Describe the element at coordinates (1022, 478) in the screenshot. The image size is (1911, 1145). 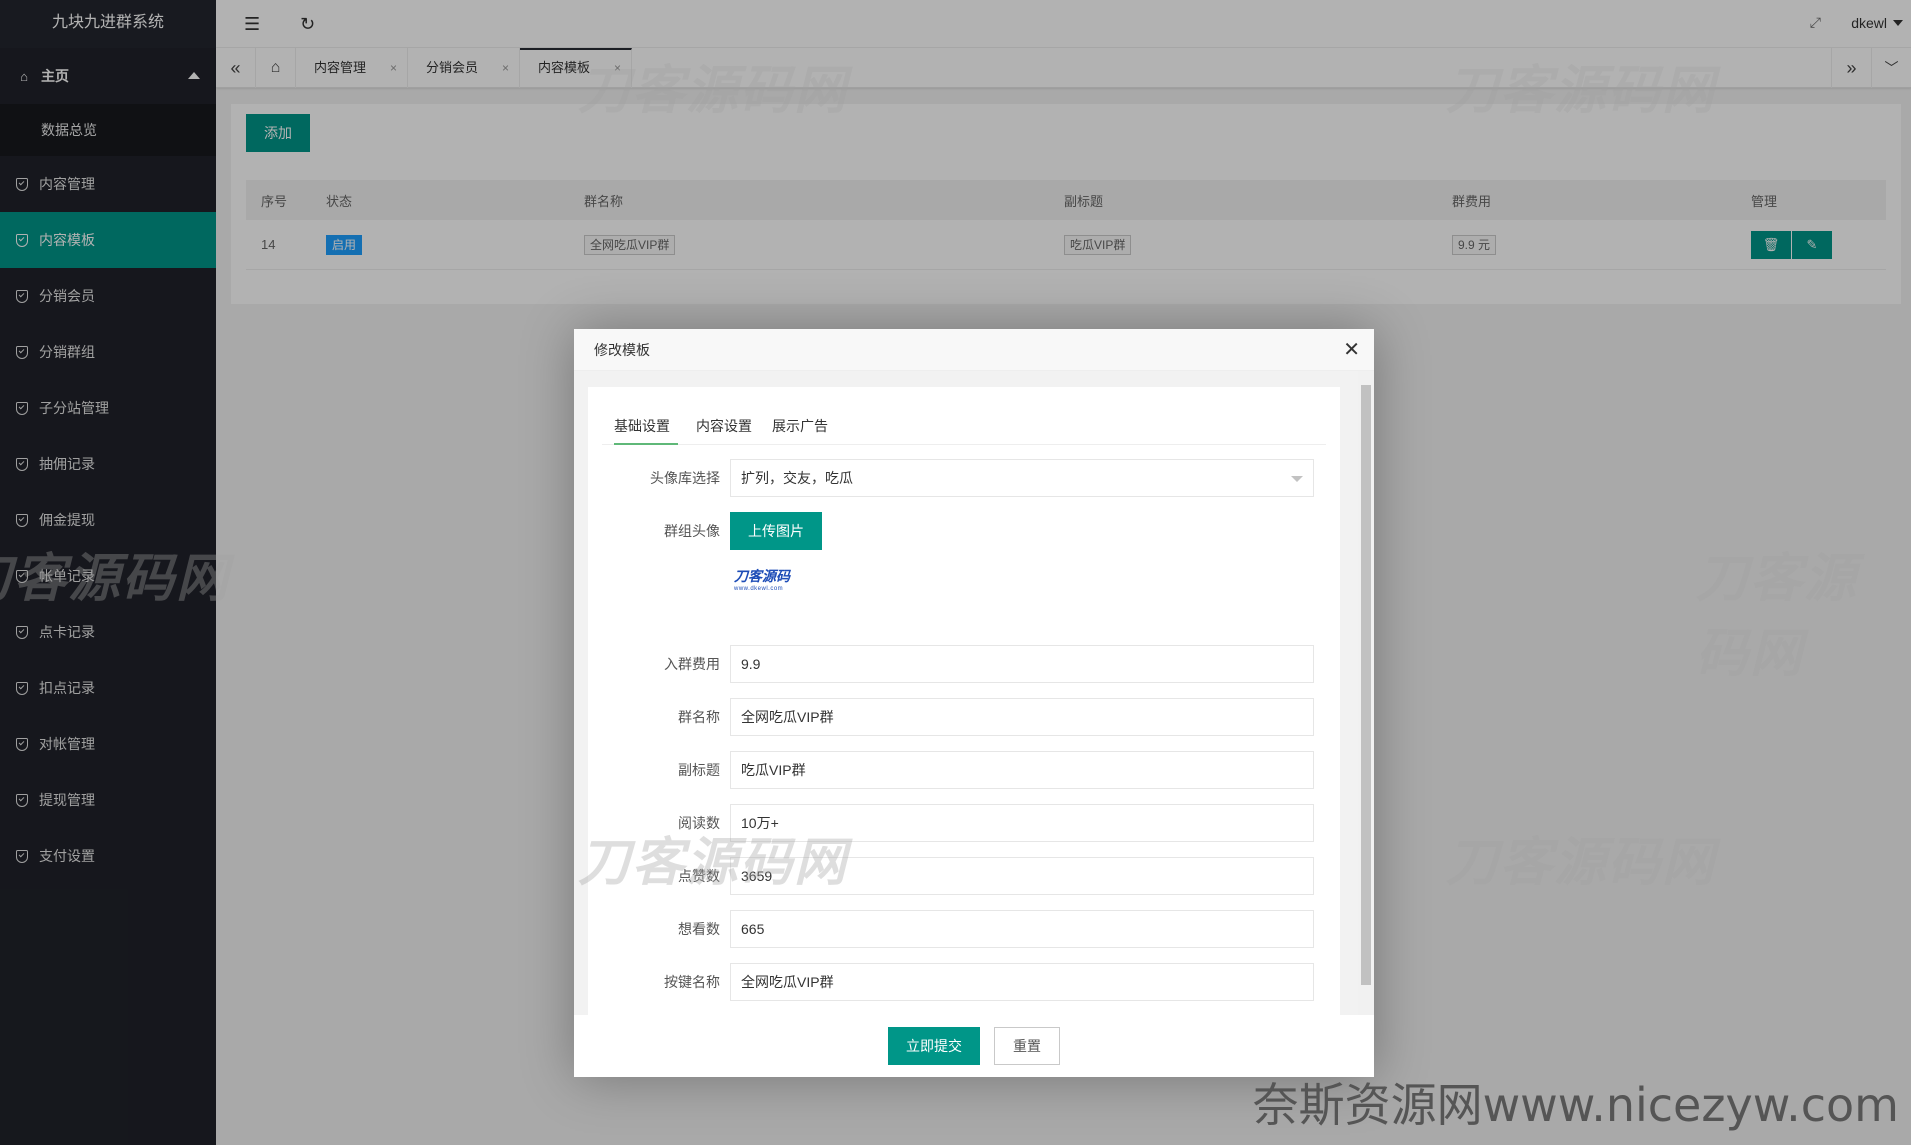
I see `avatar-lib-select: 扩列，交友，吃瓜` at that location.